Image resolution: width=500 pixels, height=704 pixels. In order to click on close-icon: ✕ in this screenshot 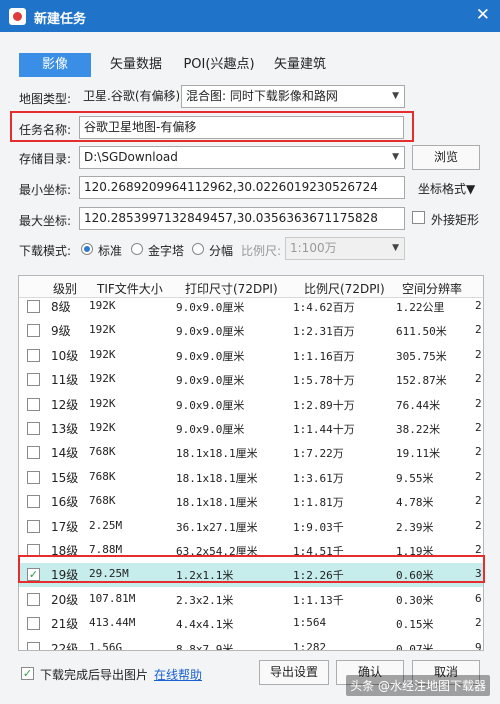, I will do `click(483, 15)`.